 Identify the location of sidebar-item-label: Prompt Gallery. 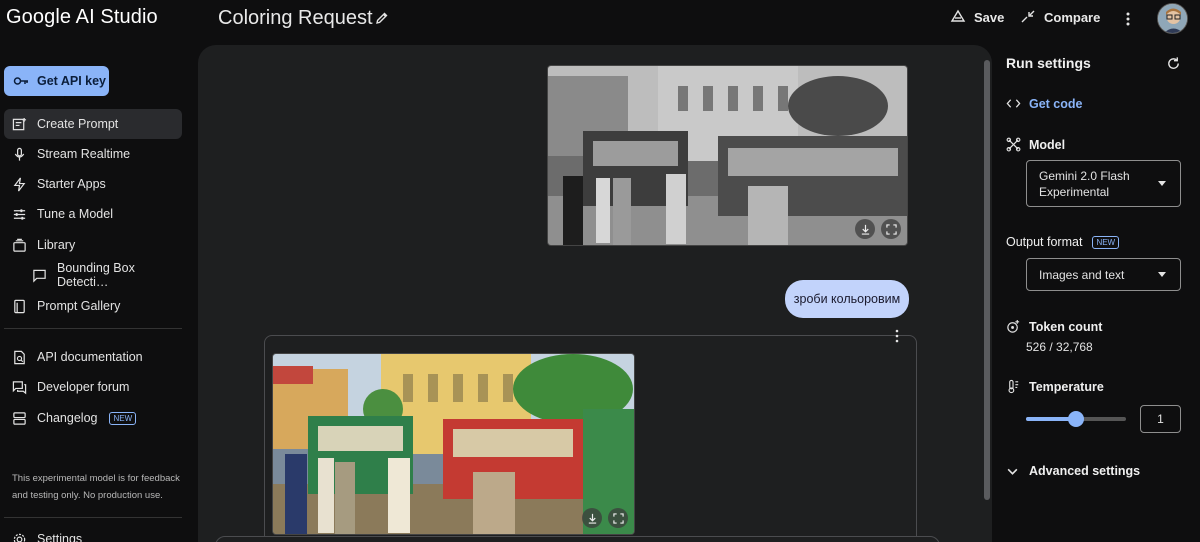
(79, 306).